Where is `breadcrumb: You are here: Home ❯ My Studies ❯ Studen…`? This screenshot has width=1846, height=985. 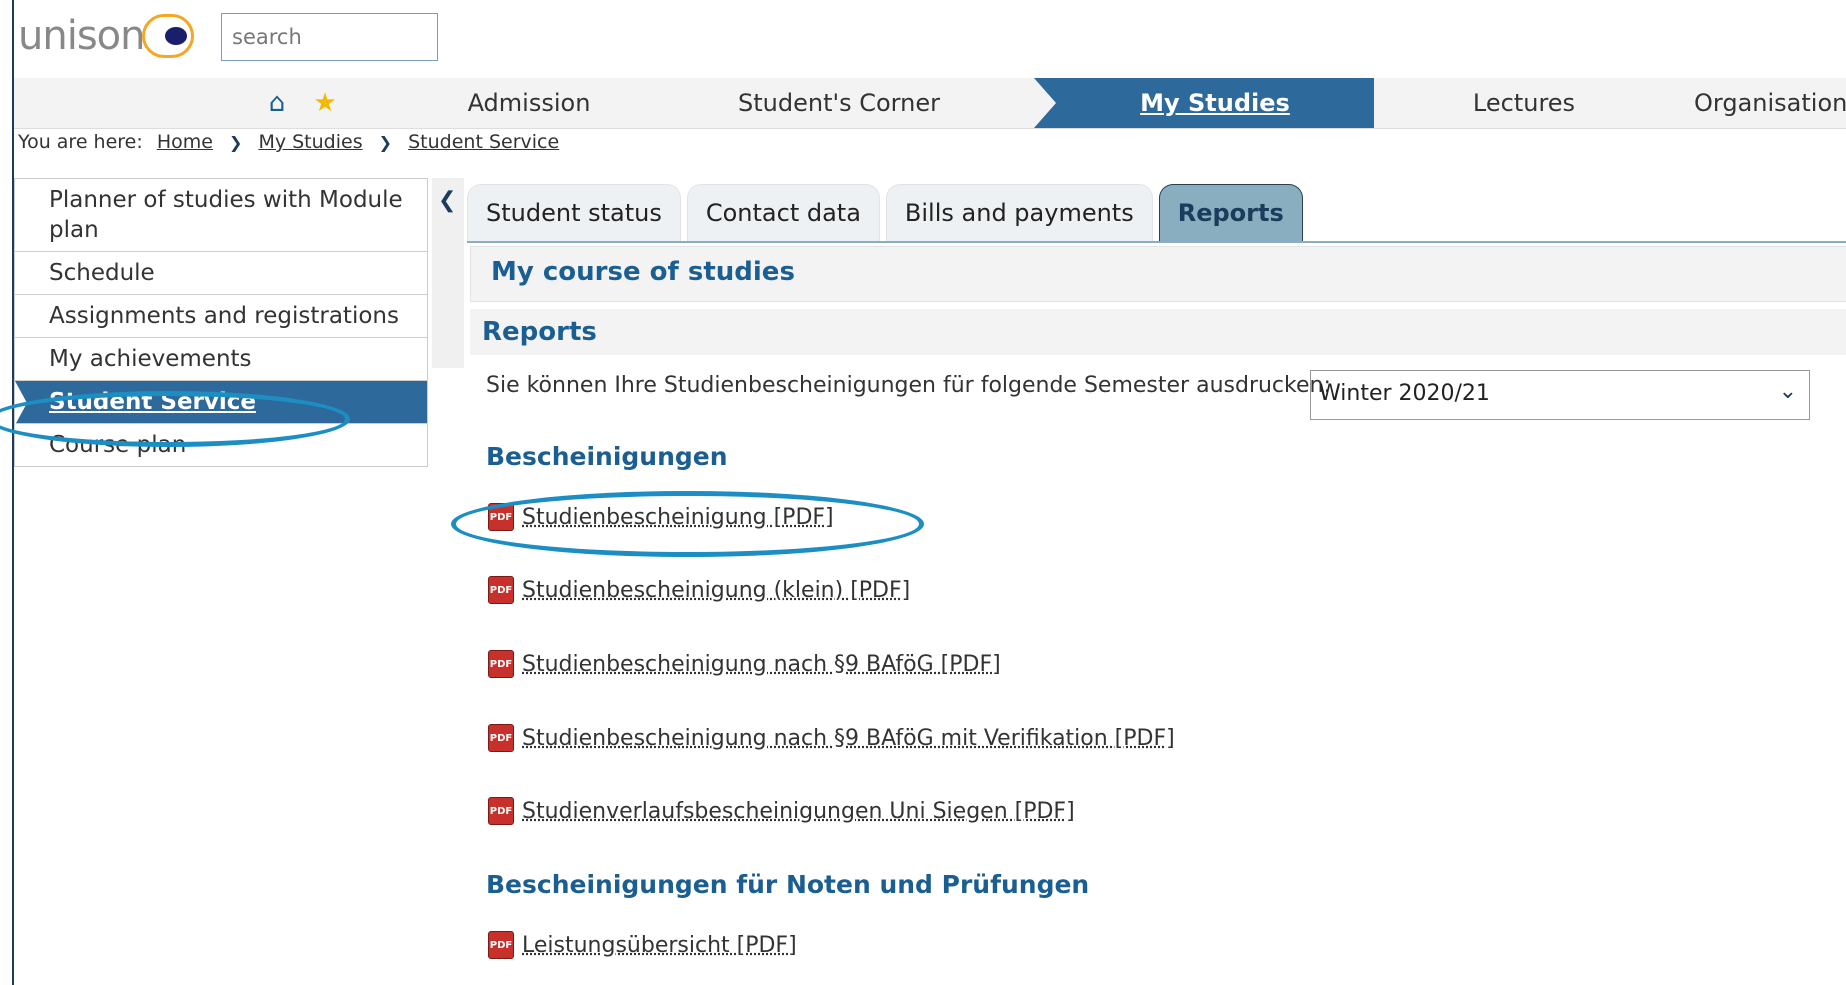
breadcrumb: You are here: Home ❯ My Studies ❯ Studen… is located at coordinates (288, 142).